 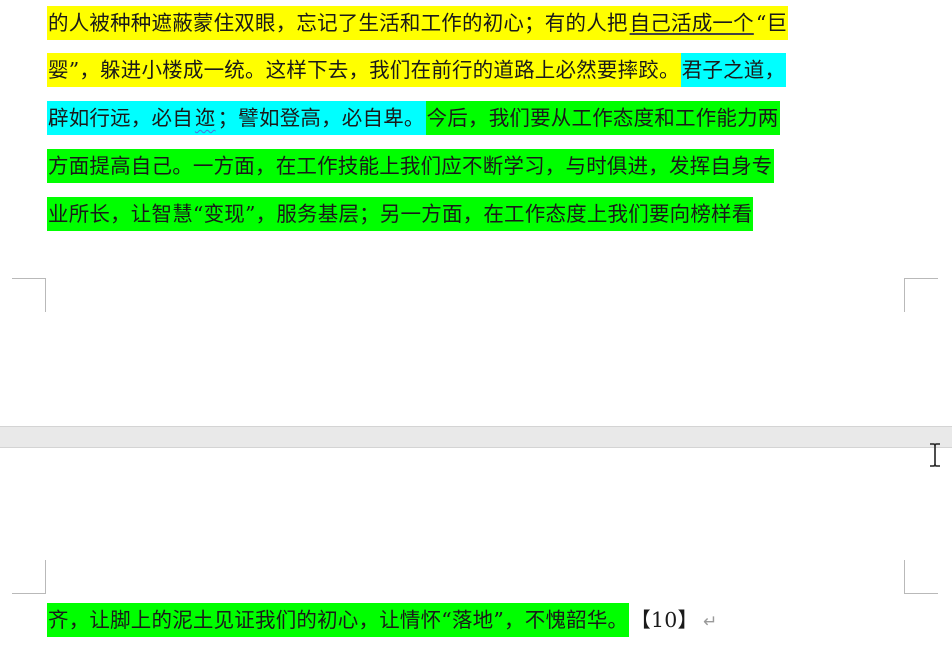 I want to click on text-run-yellow: 婴”，躲进小楼成一统。这样下去，我们在前行的道路上必然要摔跤。, so click(x=364, y=70).